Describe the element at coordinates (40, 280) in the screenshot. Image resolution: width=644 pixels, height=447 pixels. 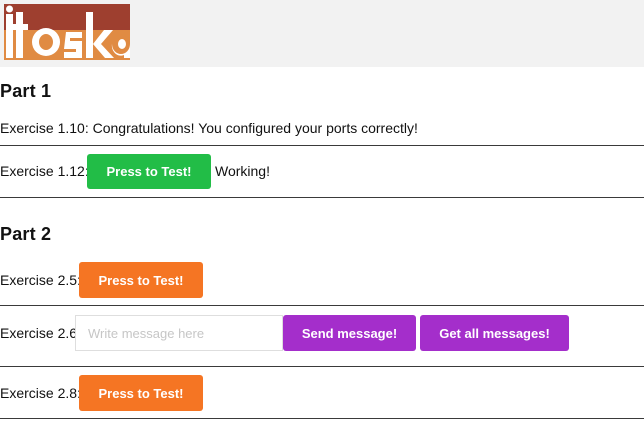
I see `exercise-2-5-label: Exercise 2.5:` at that location.